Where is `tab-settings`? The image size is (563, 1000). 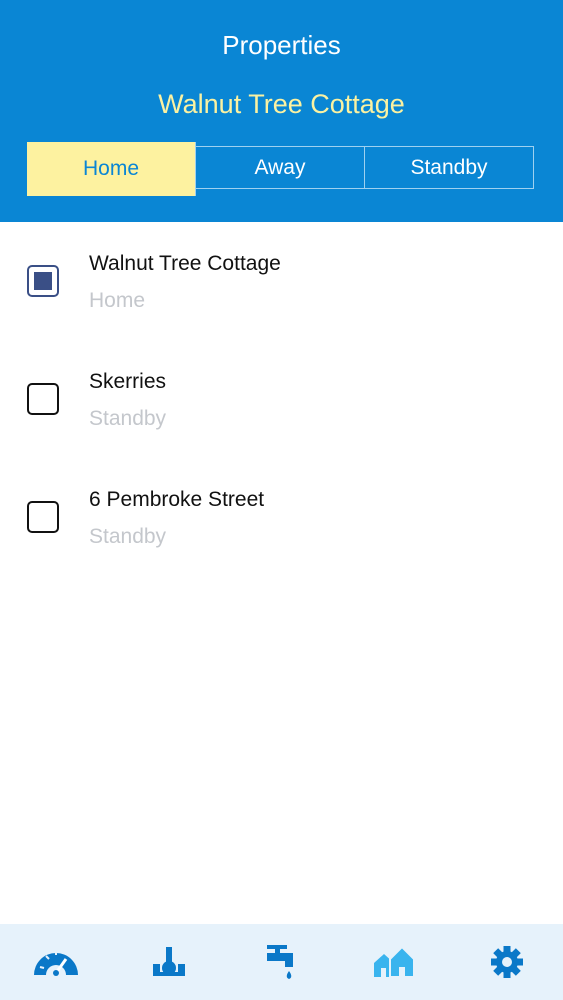
tab-settings is located at coordinates (507, 962).